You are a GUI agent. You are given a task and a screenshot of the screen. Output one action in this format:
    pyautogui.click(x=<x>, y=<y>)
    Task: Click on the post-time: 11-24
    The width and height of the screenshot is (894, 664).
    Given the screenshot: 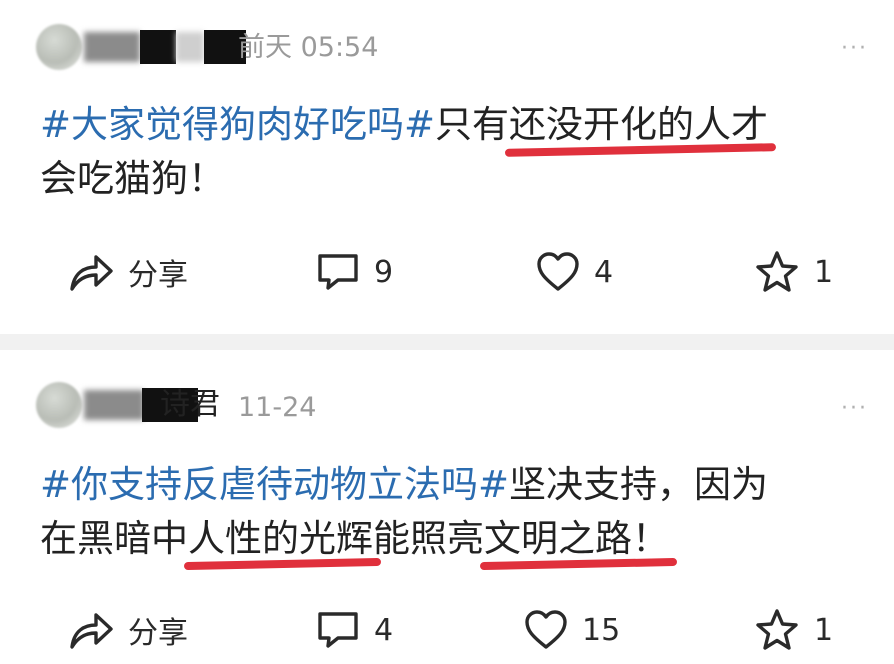 What is the action you would take?
    pyautogui.click(x=277, y=407)
    